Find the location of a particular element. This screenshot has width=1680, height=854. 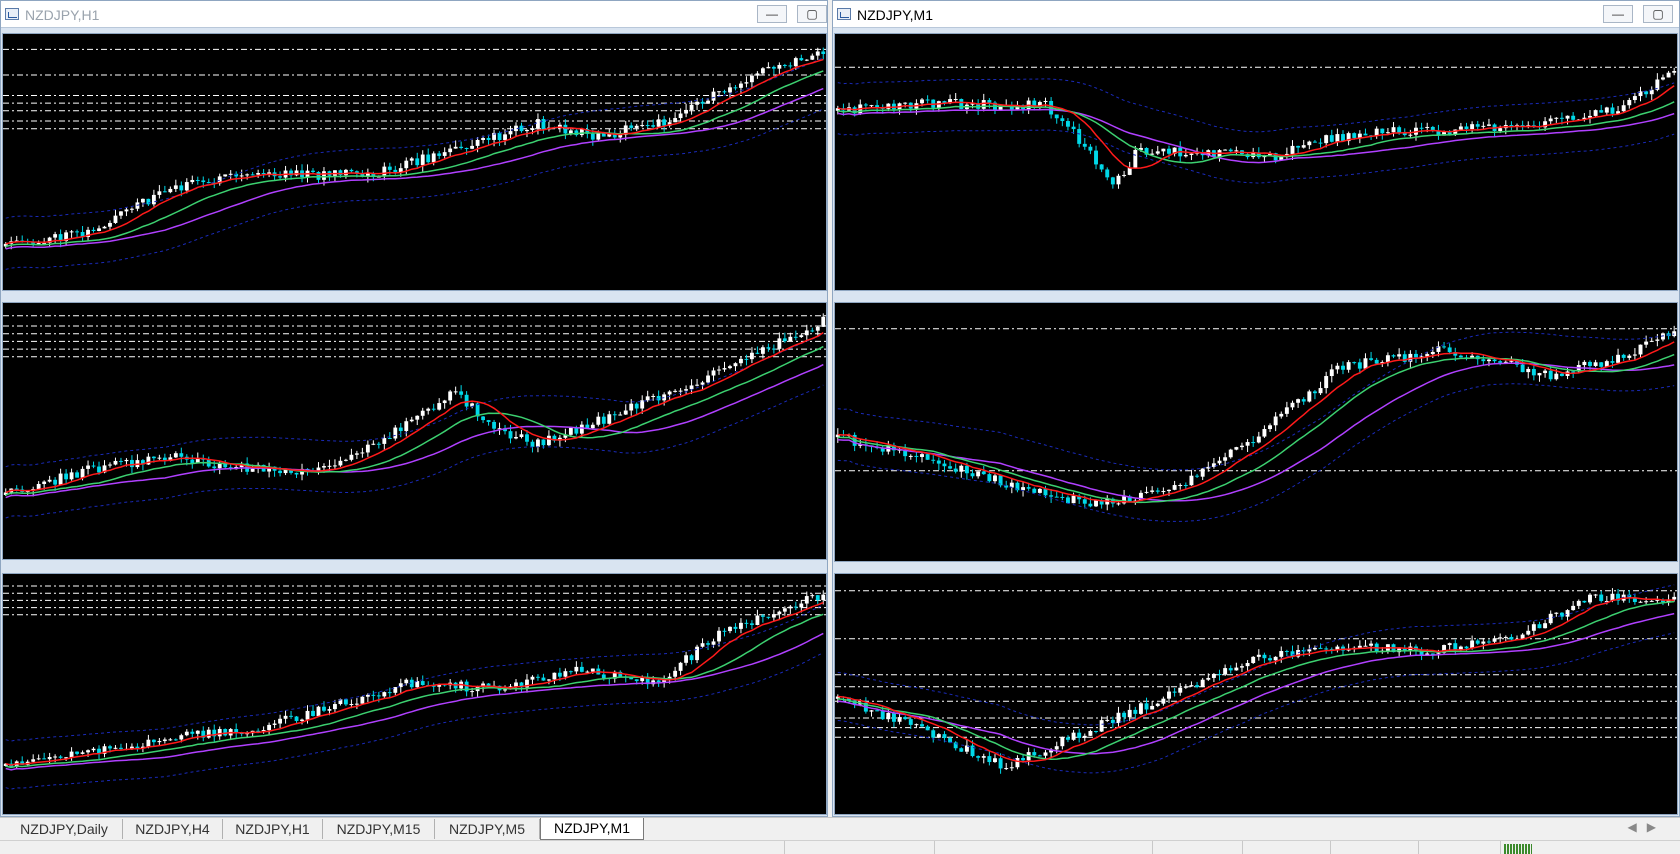

chart-pane-left-bottom is located at coordinates (414, 694).